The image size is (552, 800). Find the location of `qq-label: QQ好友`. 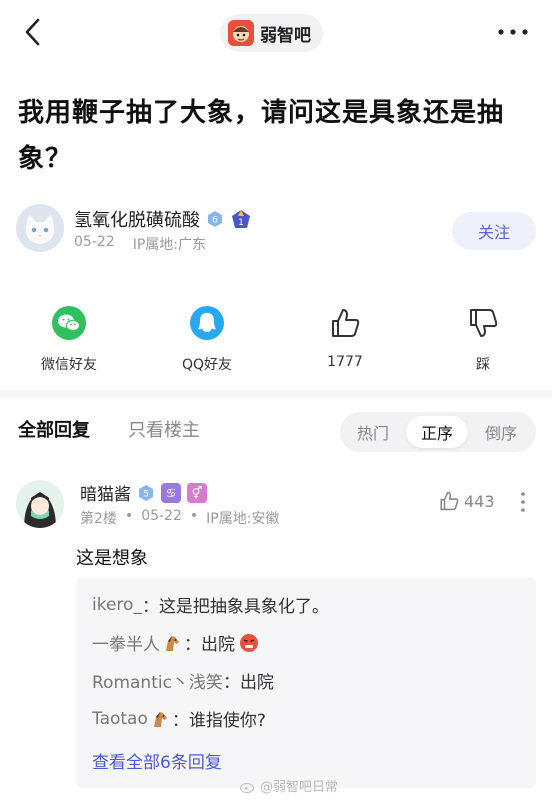

qq-label: QQ好友 is located at coordinates (207, 365).